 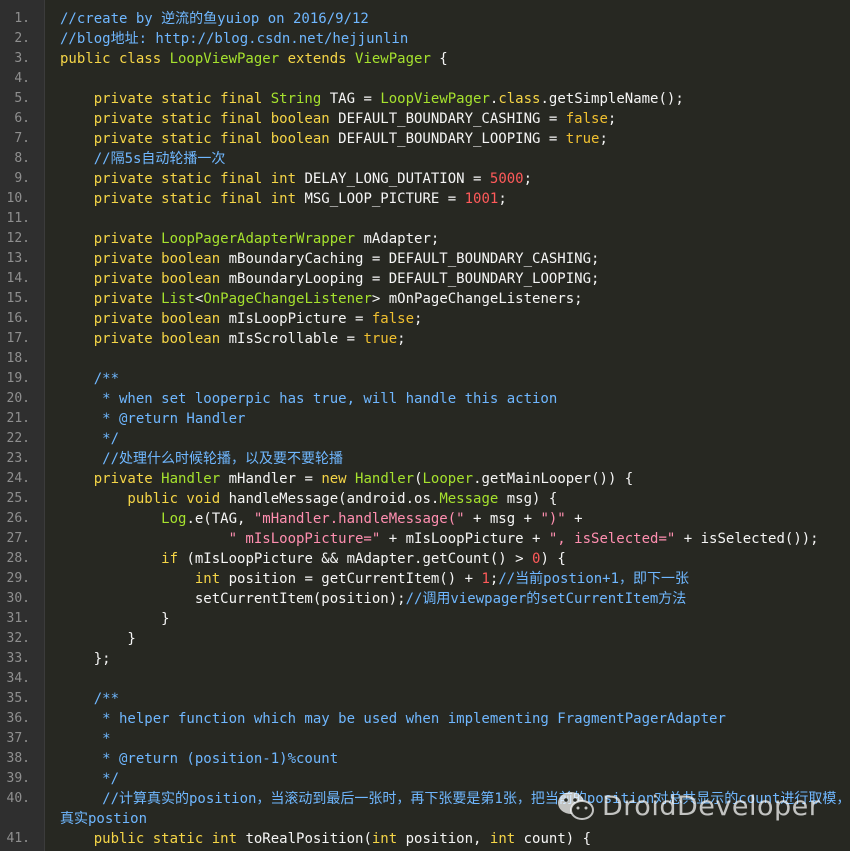 I want to click on code-token: 5000, so click(x=506, y=179).